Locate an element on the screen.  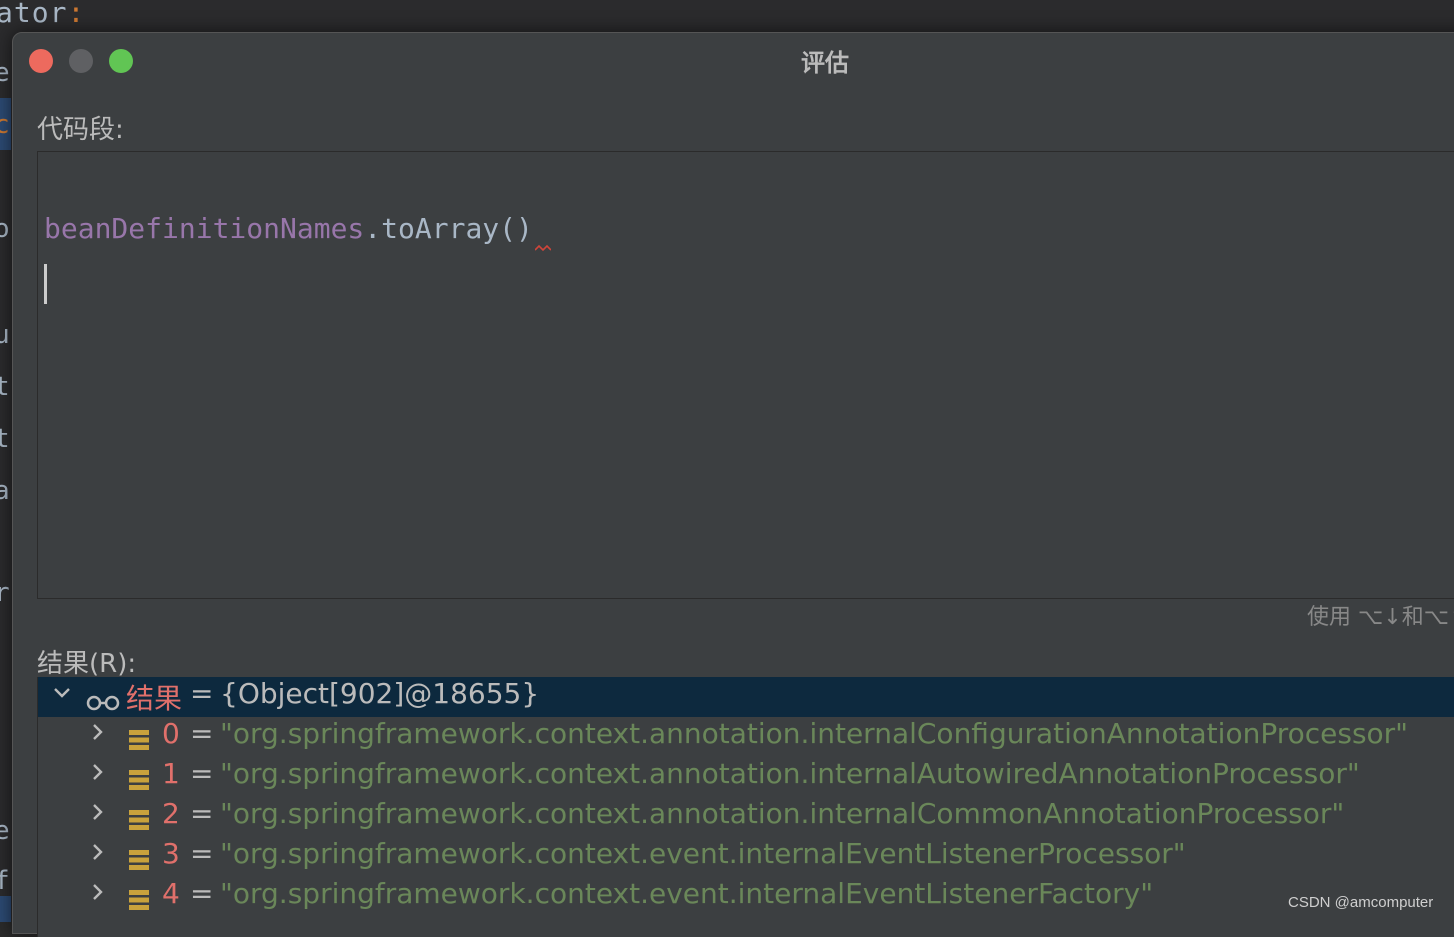
background-gutter-char: r is located at coordinates (5, 593).